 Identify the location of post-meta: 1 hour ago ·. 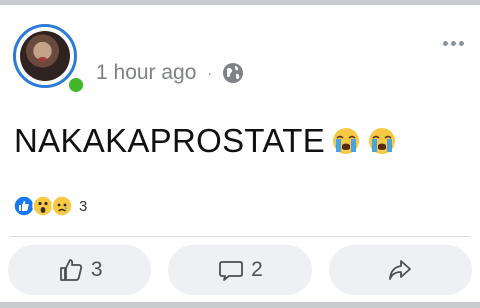
(170, 73).